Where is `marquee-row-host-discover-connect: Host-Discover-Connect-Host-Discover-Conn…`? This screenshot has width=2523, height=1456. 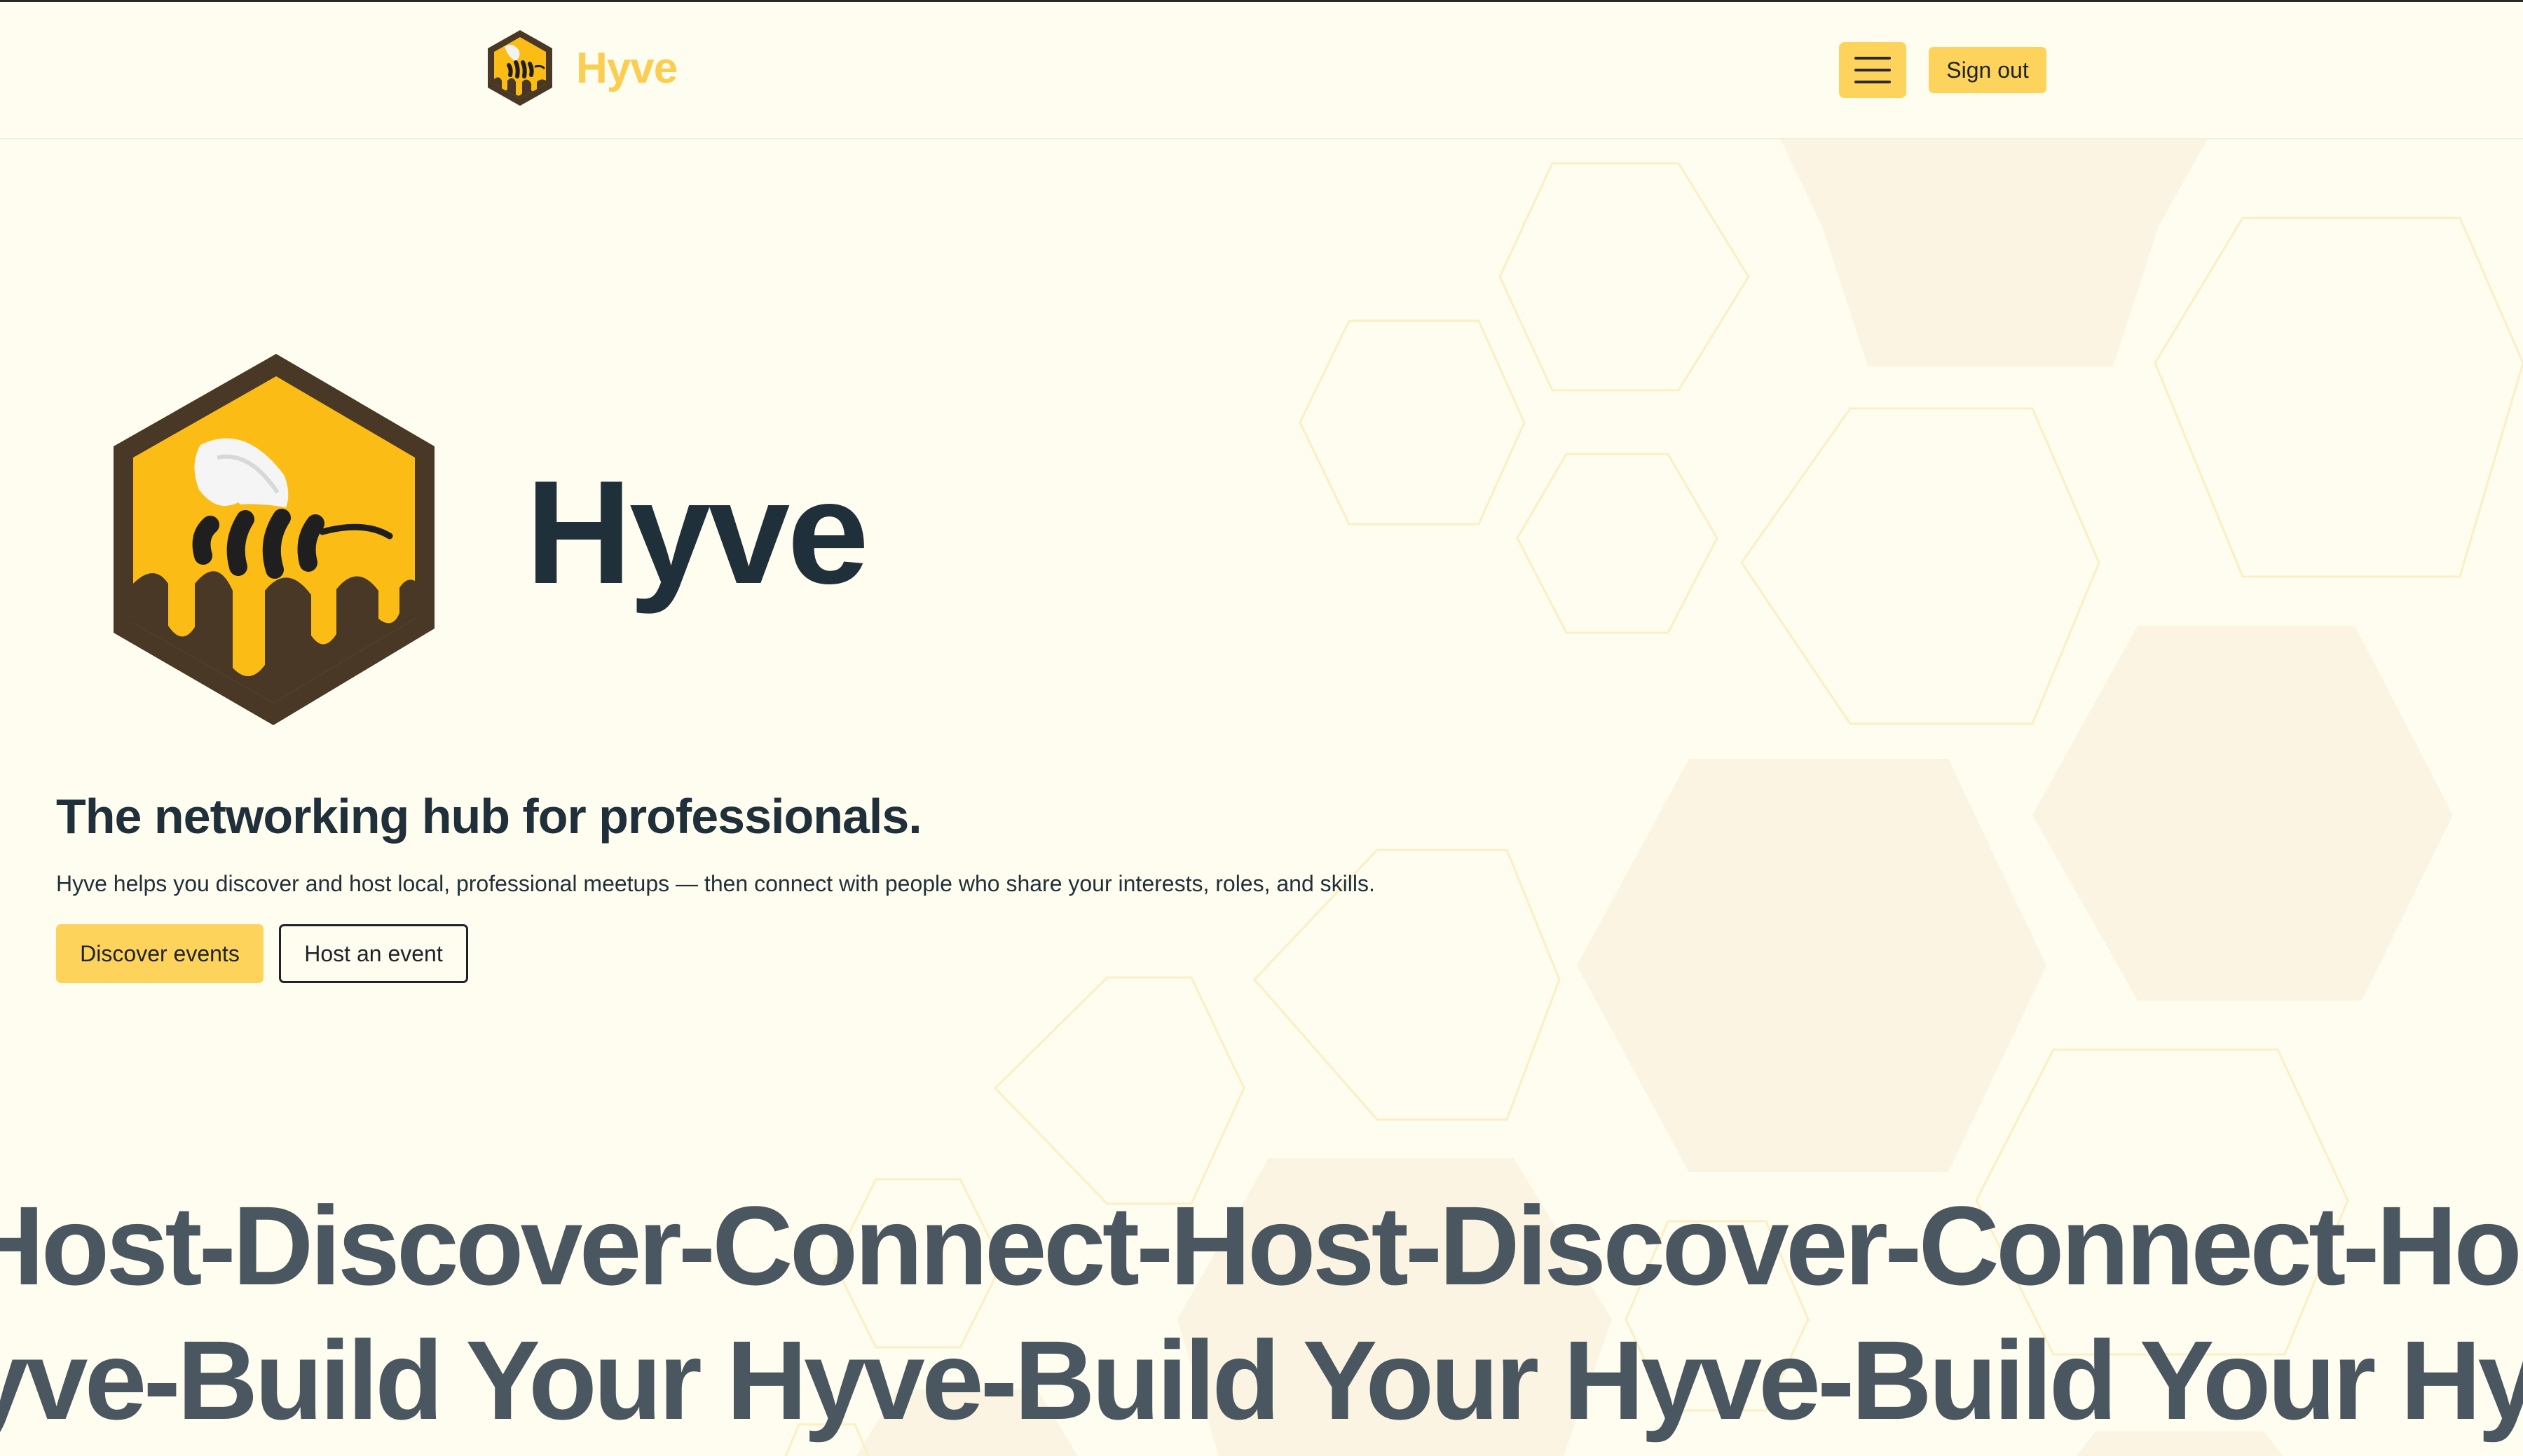
marquee-row-host-discover-connect: Host-Discover-Connect-Host-Discover-Conn… is located at coordinates (1261, 1245).